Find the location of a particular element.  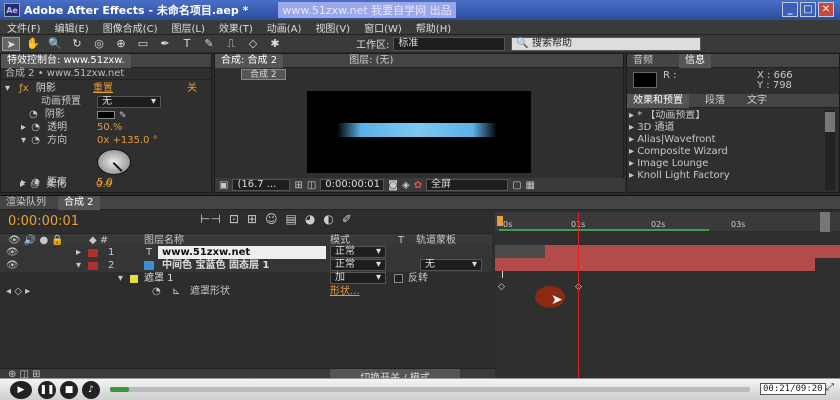

list-item: ▸ Image Lounge is located at coordinates (724, 164).